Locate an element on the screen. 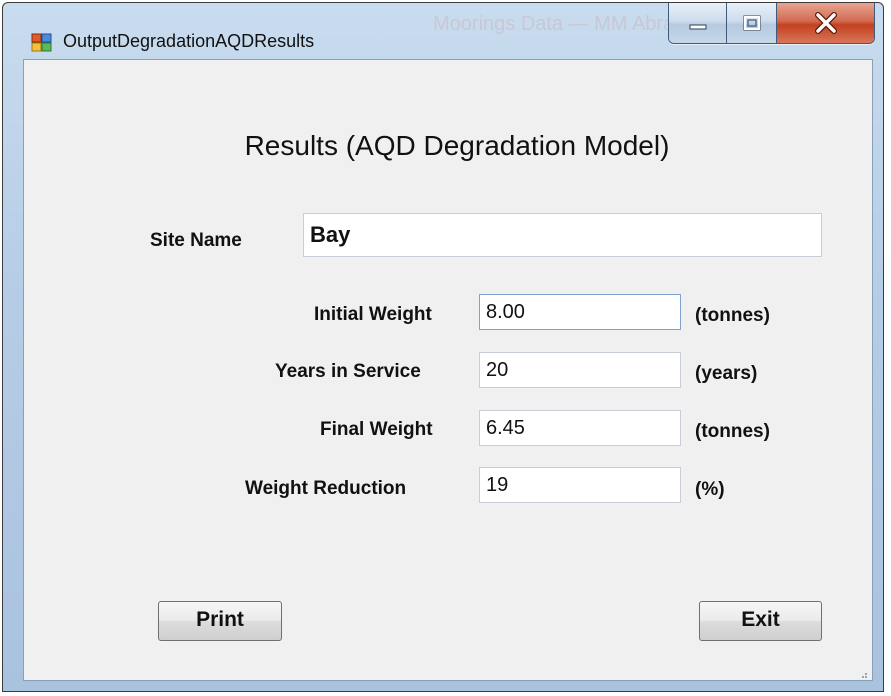 The image size is (891, 696). weight-reduction-field: 19 is located at coordinates (580, 485).